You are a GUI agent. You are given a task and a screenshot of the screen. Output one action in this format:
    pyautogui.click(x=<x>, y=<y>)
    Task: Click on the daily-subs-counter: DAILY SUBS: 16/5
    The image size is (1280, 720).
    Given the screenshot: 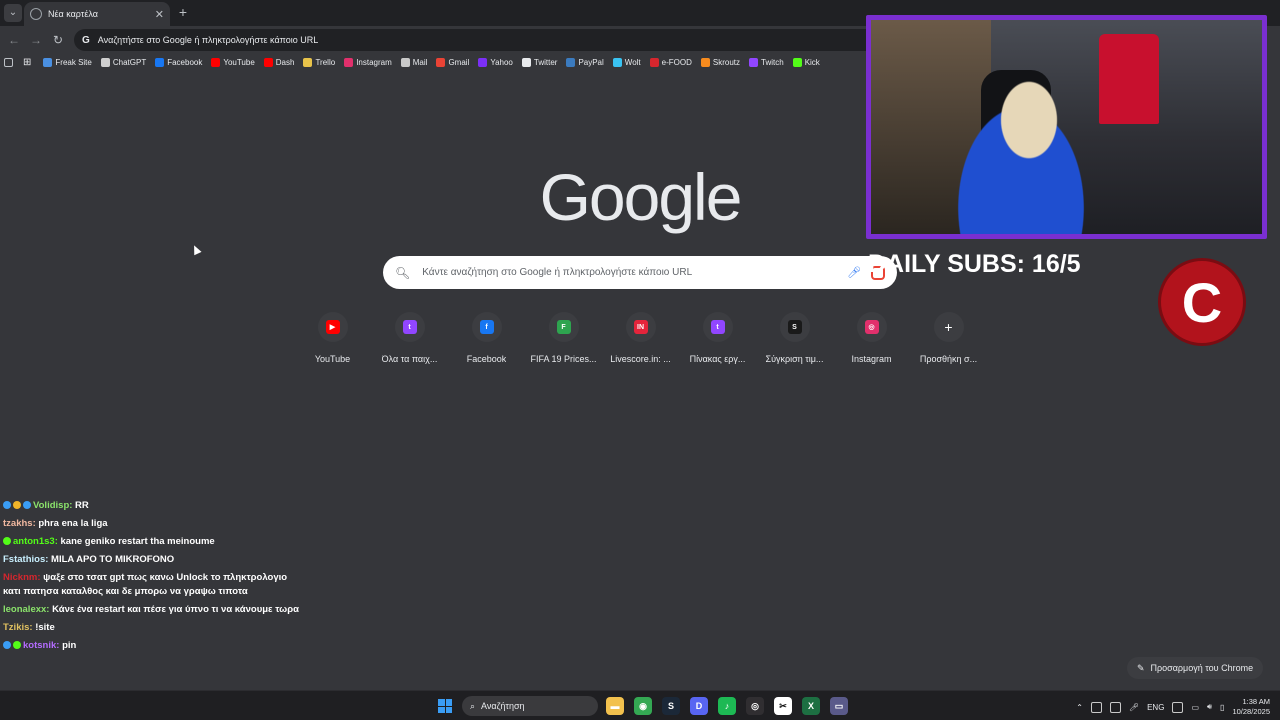 What is the action you would take?
    pyautogui.click(x=974, y=264)
    